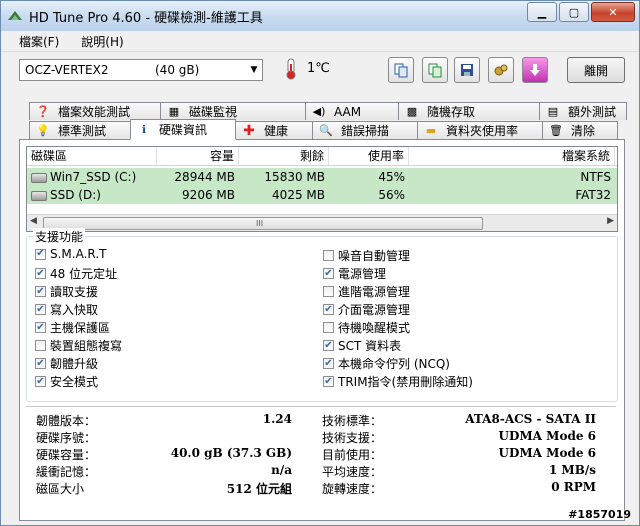  I want to click on copy-all-icon, so click(435, 70).